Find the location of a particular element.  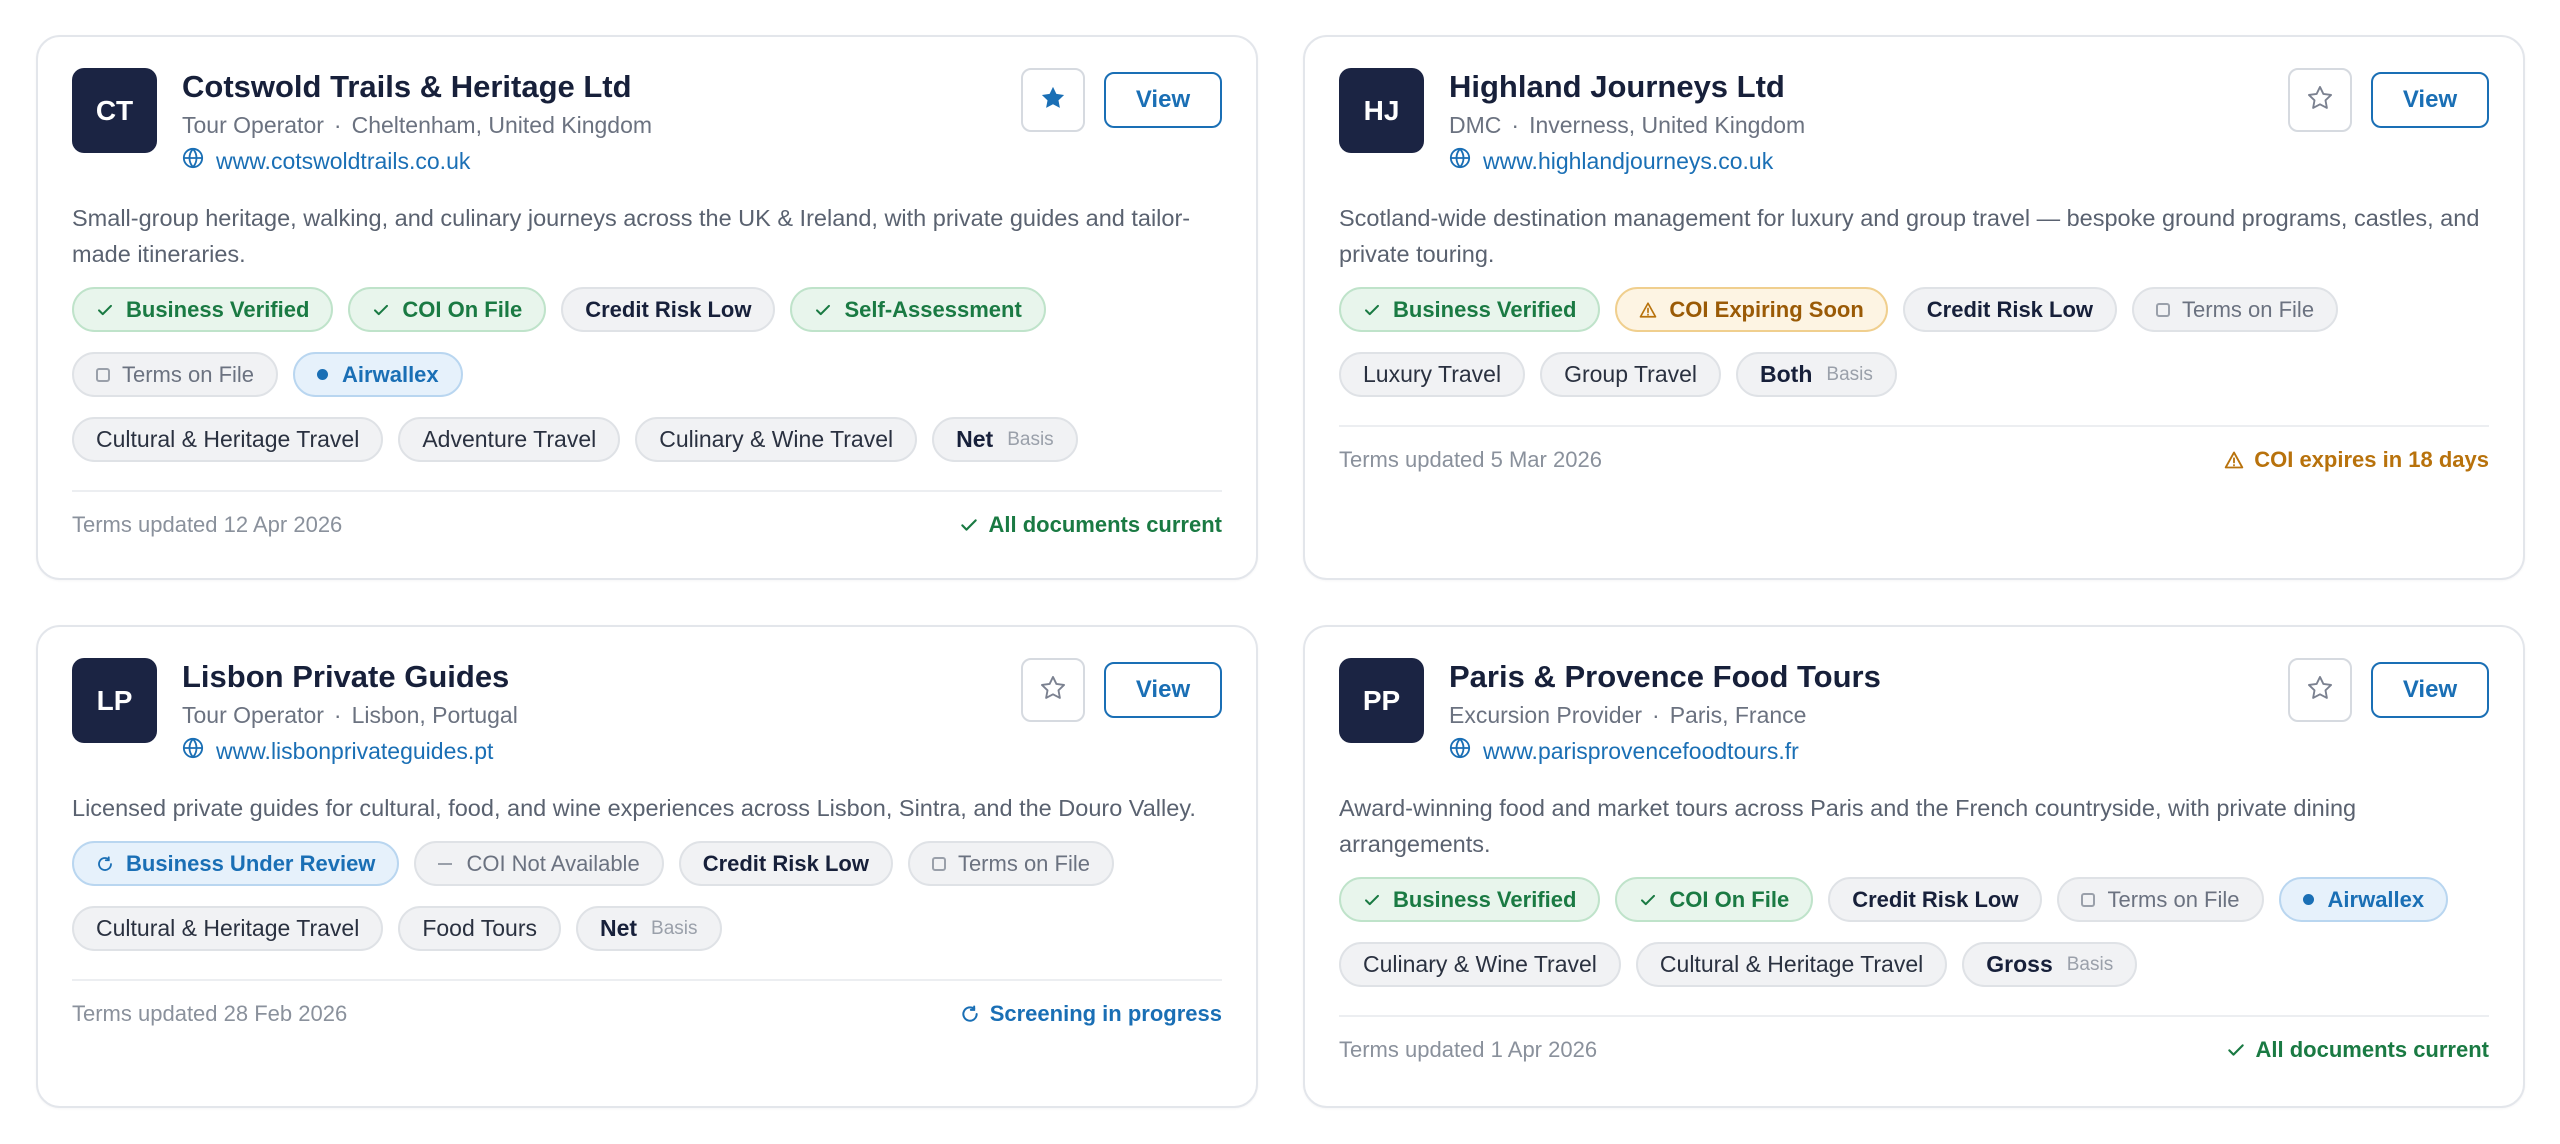

supplier-website-link: www.parisprovencefoodtours.fr is located at coordinates (1868, 751).